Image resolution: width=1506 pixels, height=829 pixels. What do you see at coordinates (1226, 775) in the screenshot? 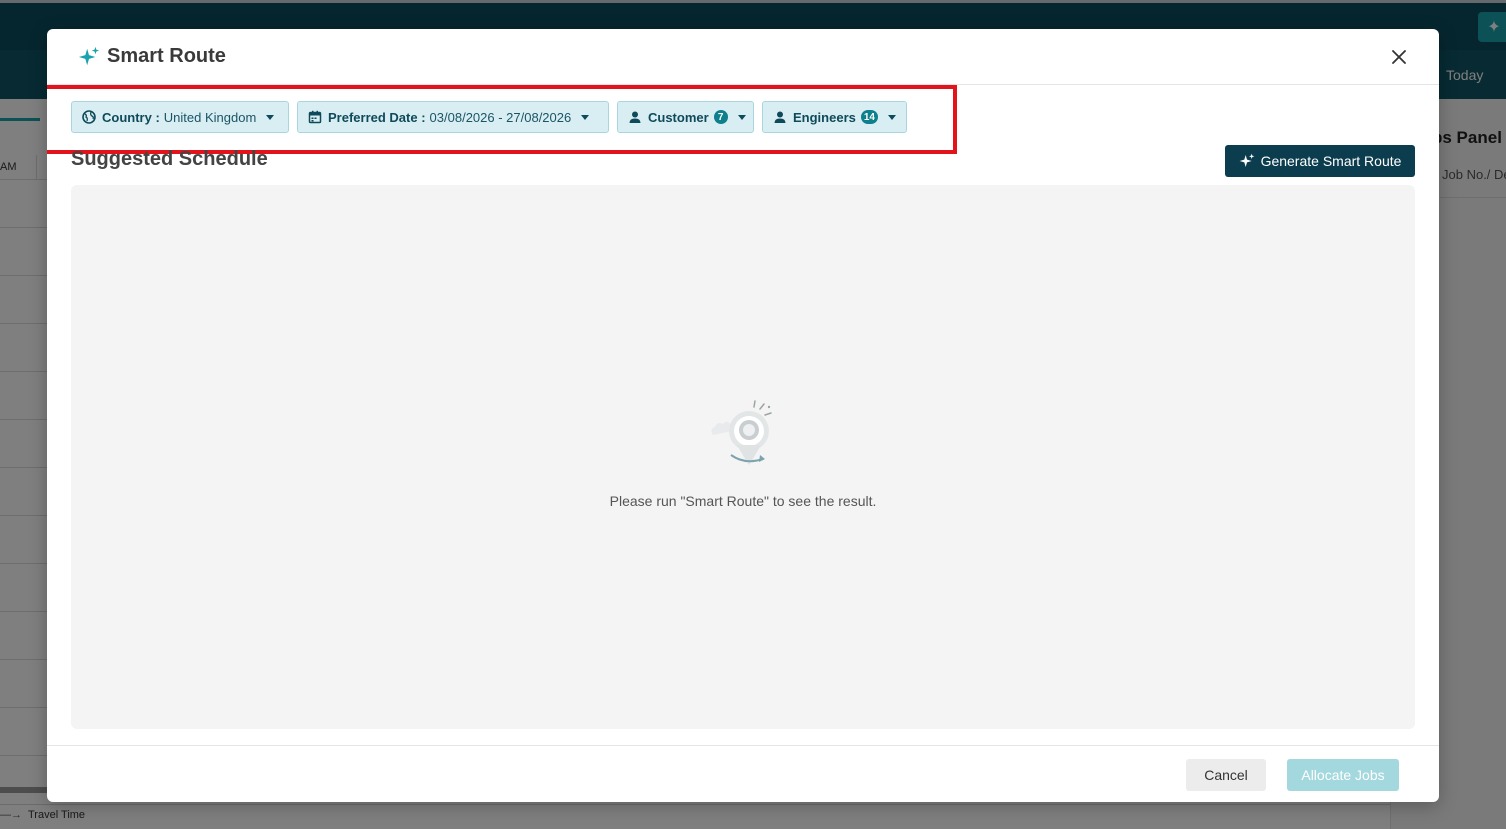
I see `cancel-button: Cancel` at bounding box center [1226, 775].